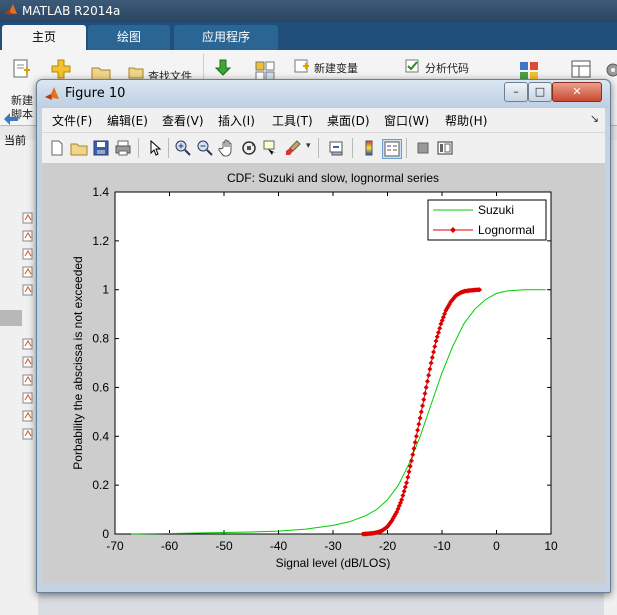 This screenshot has width=617, height=615. What do you see at coordinates (323, 94) in the screenshot?
I see `figure-titlebar: Figure 10 – □ ✕` at bounding box center [323, 94].